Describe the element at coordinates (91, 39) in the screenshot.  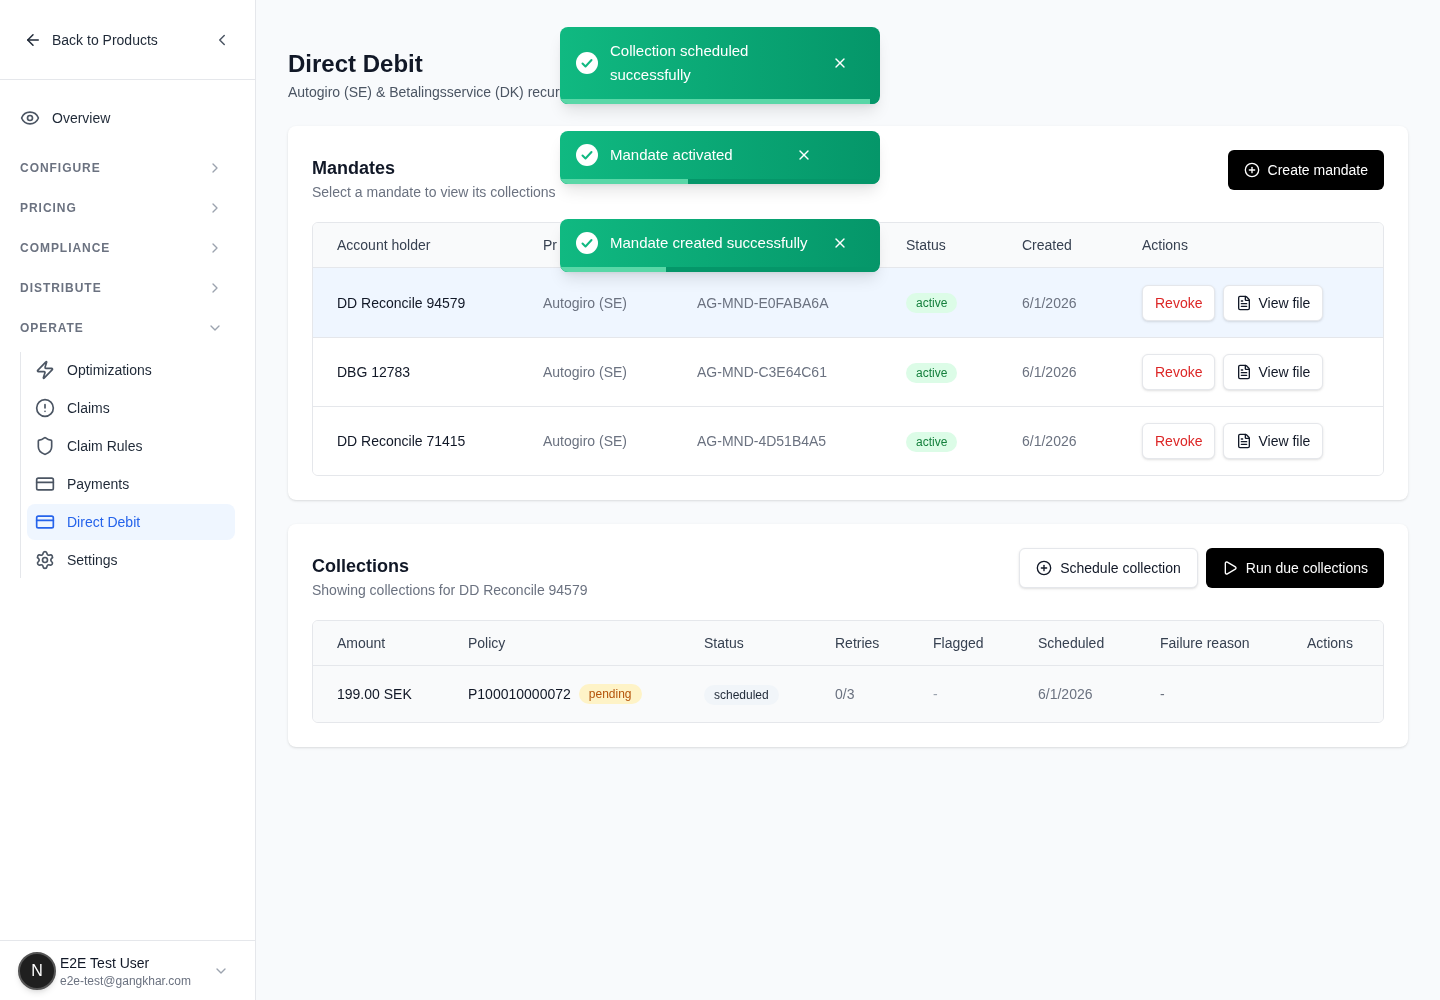
I see `back-link: Back to Products` at that location.